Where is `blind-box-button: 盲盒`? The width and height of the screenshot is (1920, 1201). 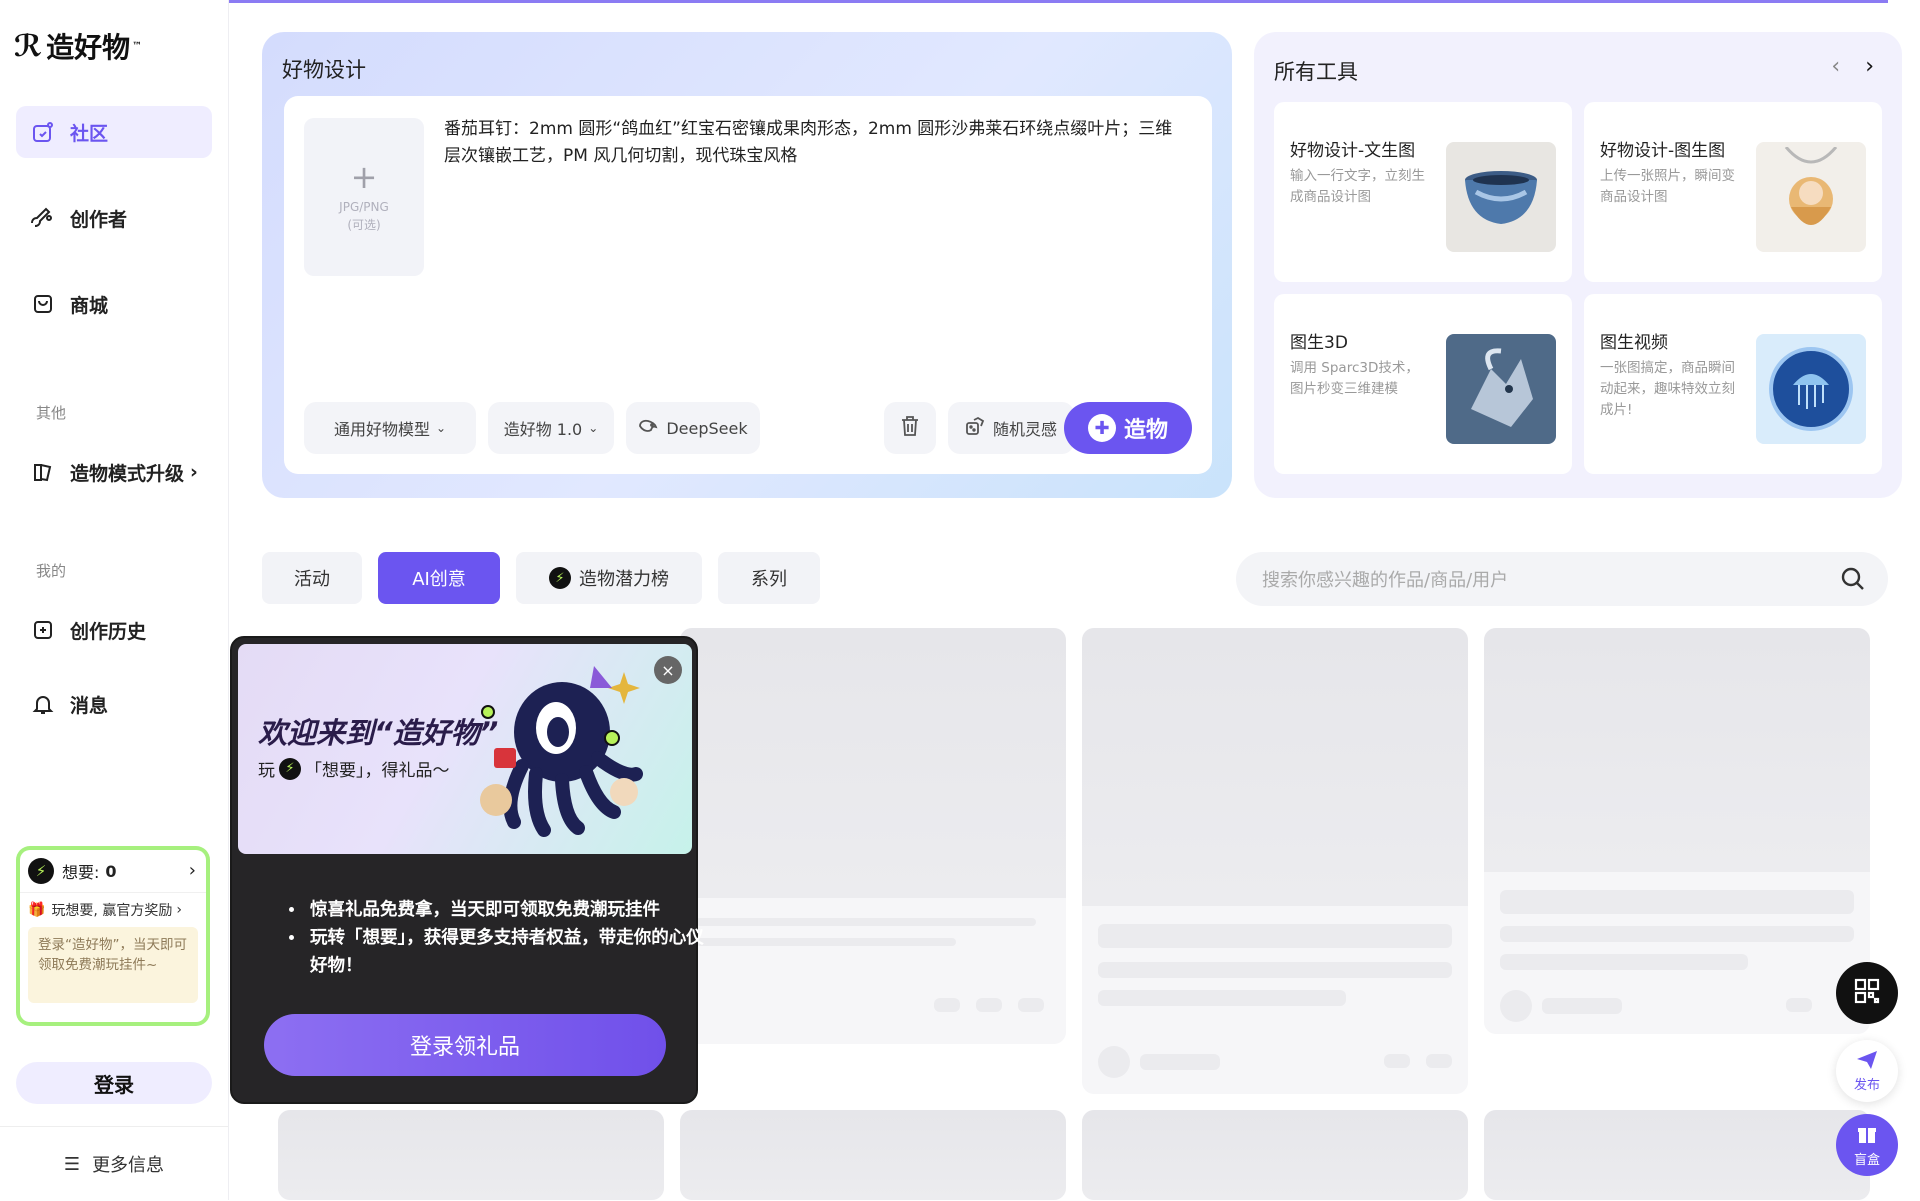 blind-box-button: 盲盒 is located at coordinates (1867, 1145).